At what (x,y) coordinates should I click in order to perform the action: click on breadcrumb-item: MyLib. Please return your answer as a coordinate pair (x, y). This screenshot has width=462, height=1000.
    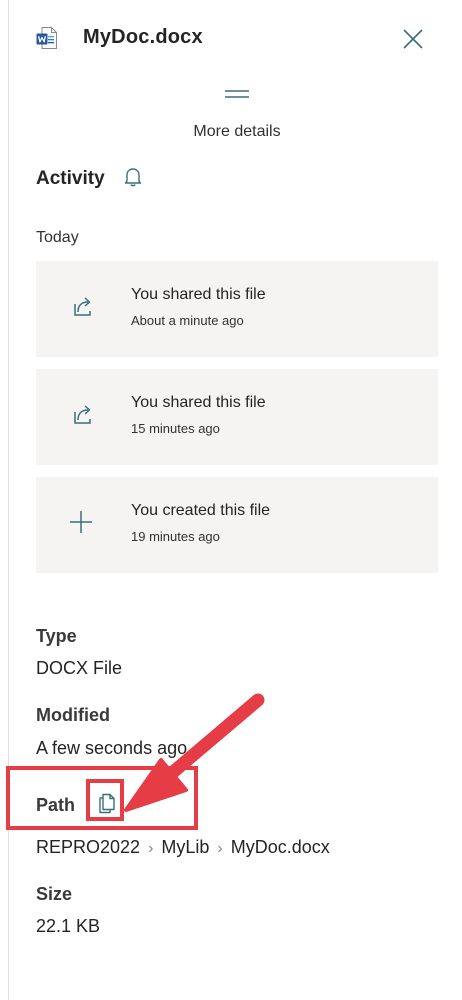
    Looking at the image, I should click on (185, 847).